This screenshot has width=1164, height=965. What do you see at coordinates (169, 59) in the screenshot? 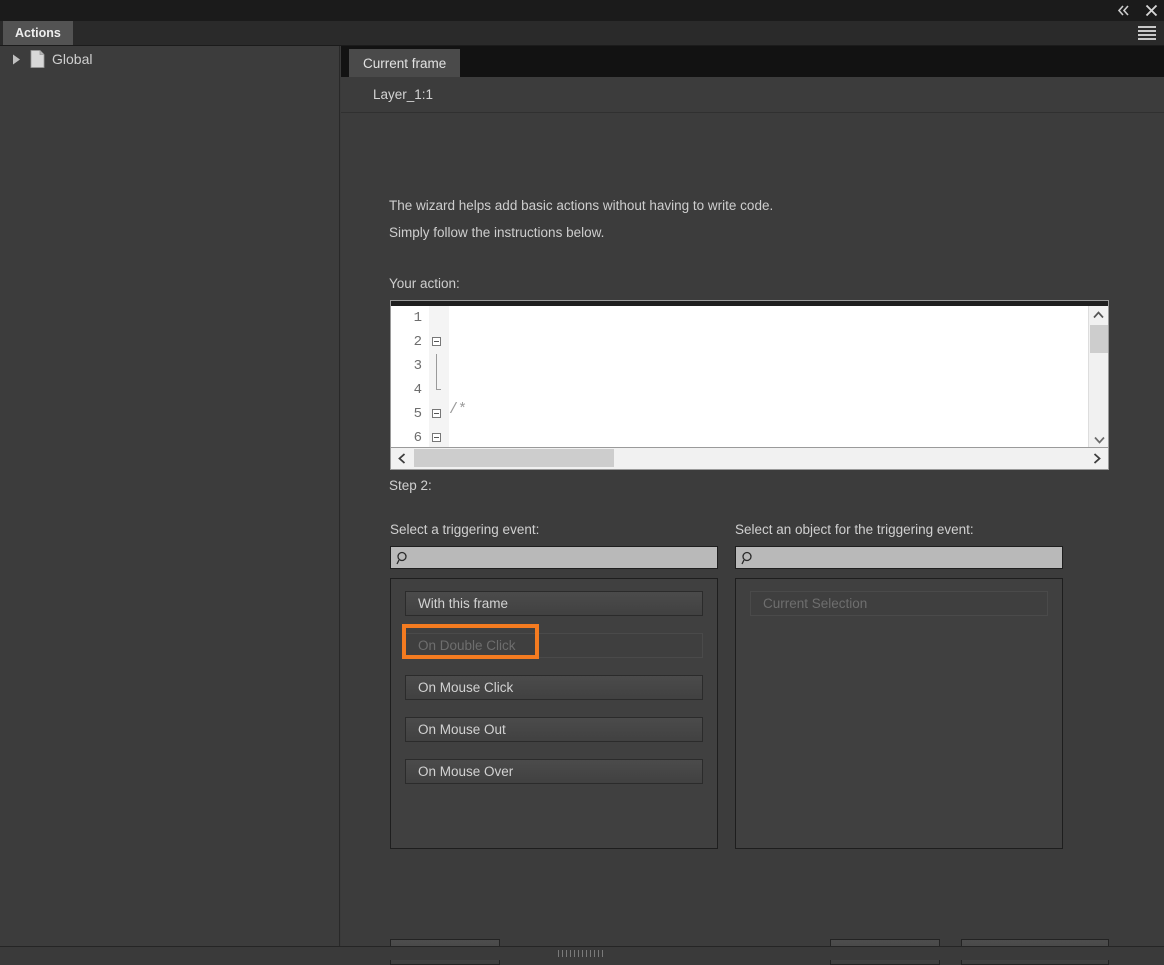
I see `sidebar-item-global: Global` at bounding box center [169, 59].